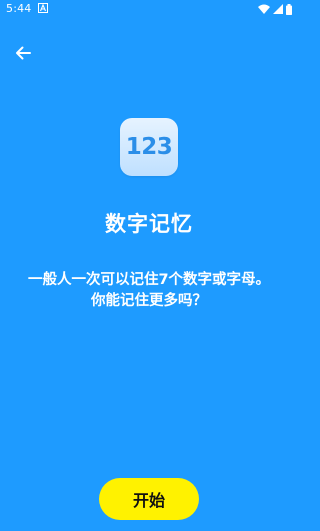  Describe the element at coordinates (19, 8) in the screenshot. I see `status-time: 5:44` at that location.